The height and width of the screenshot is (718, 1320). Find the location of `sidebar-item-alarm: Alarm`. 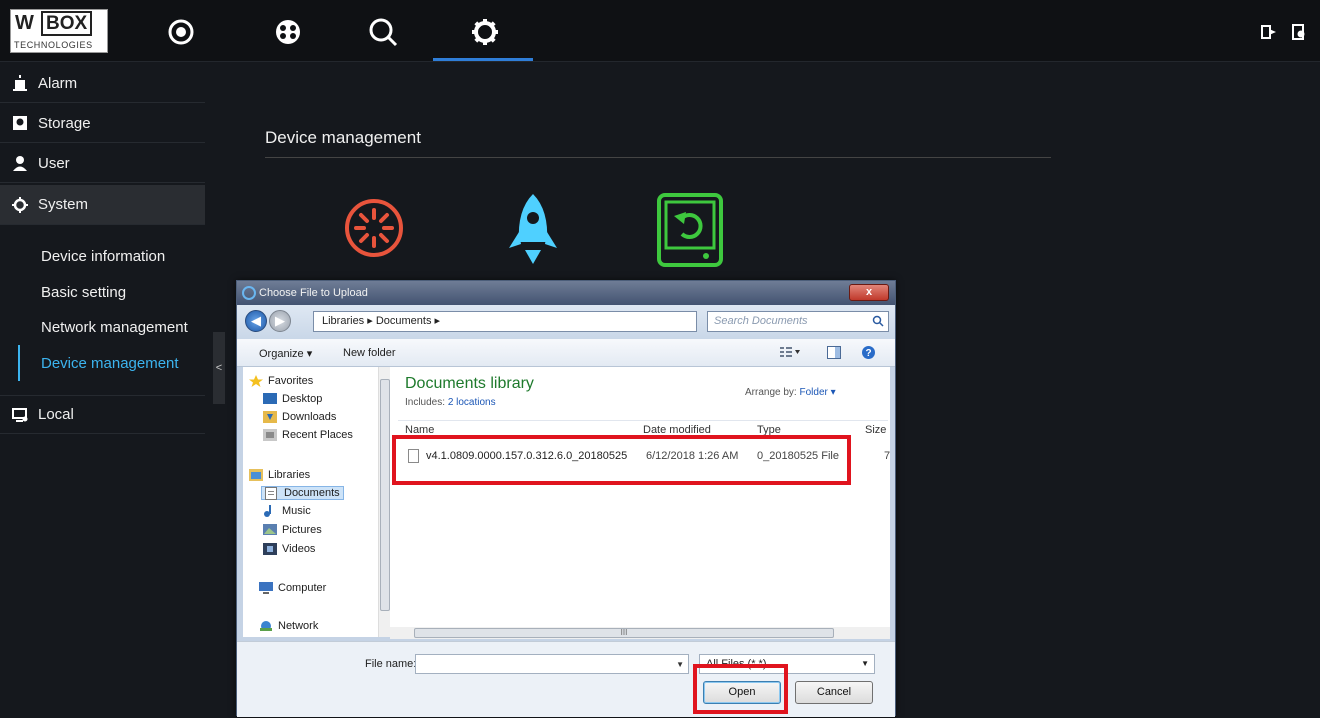

sidebar-item-alarm: Alarm is located at coordinates (102, 83).